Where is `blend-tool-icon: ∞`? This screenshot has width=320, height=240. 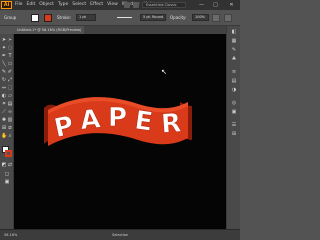
blend-tool-icon: ∞ is located at coordinates (10, 112).